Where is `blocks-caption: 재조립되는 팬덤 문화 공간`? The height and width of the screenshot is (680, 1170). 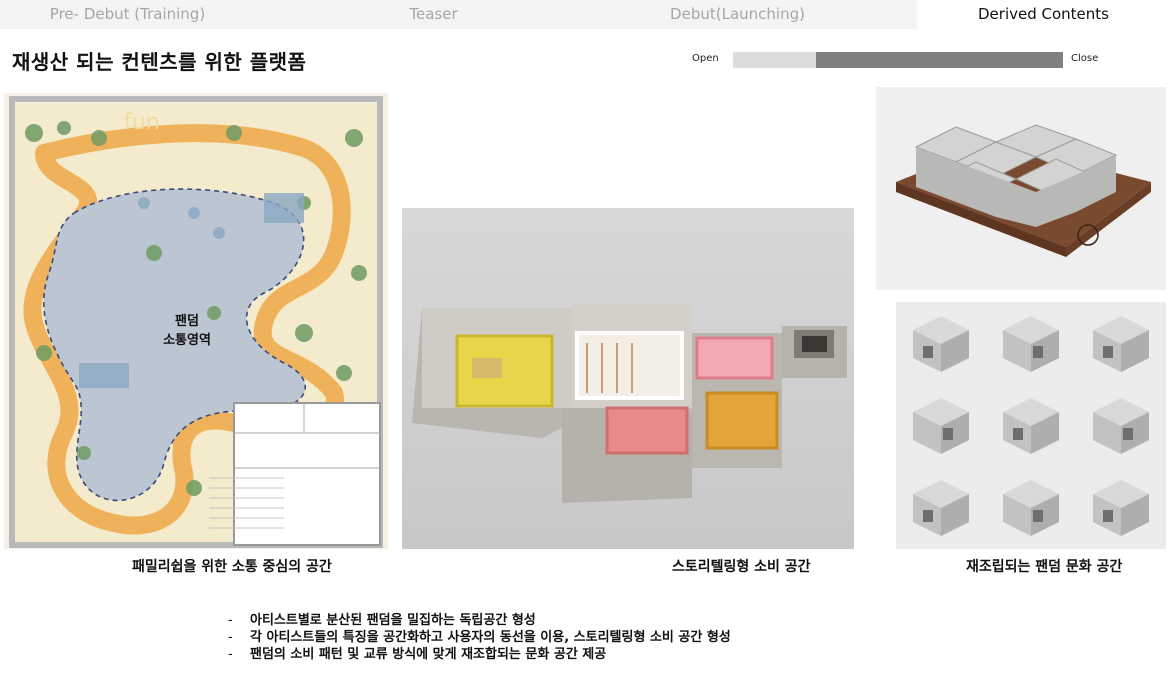
blocks-caption: 재조립되는 팬덤 문화 공간 is located at coordinates (1044, 567).